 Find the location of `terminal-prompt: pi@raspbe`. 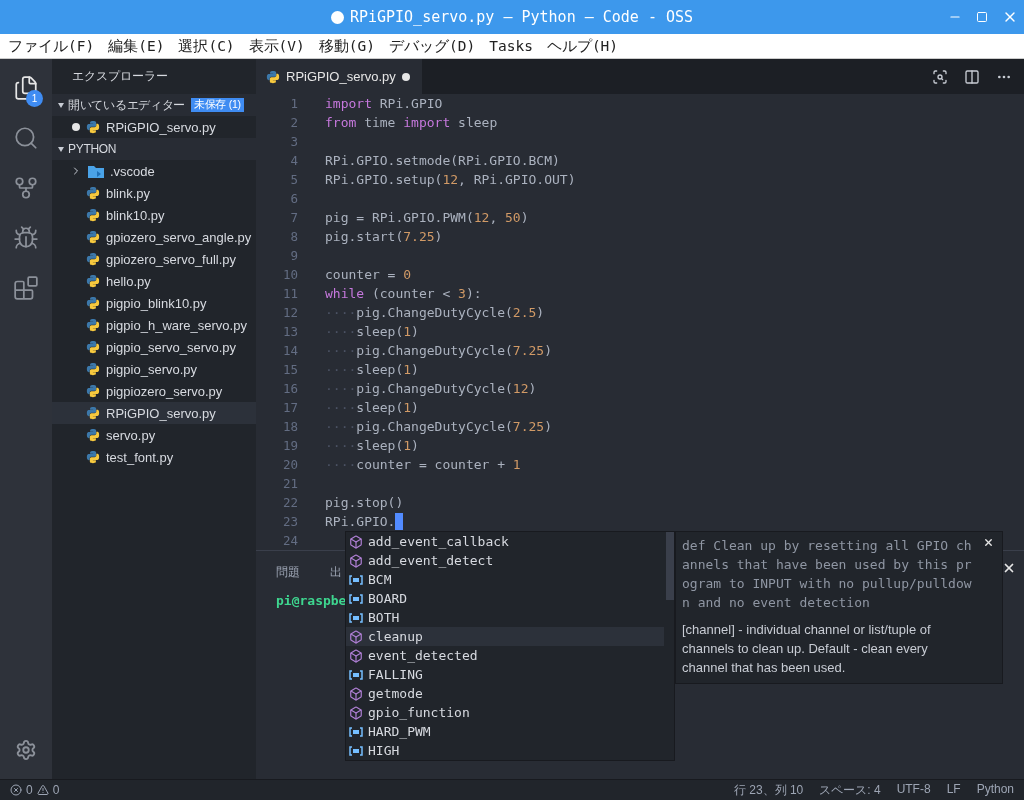

terminal-prompt: pi@raspbe is located at coordinates (311, 600).